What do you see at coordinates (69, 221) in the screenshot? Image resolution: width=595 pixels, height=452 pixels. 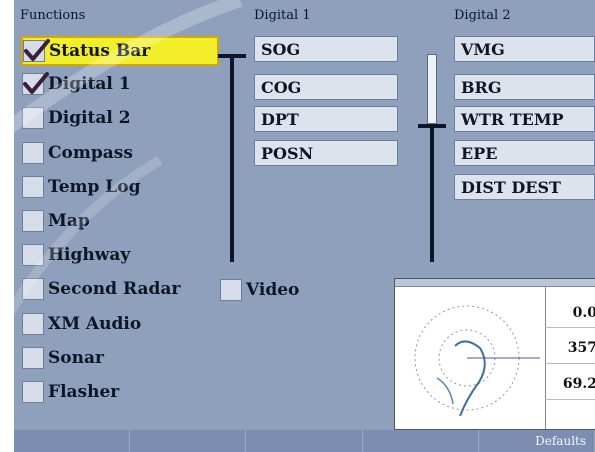 I see `function-label: Map` at bounding box center [69, 221].